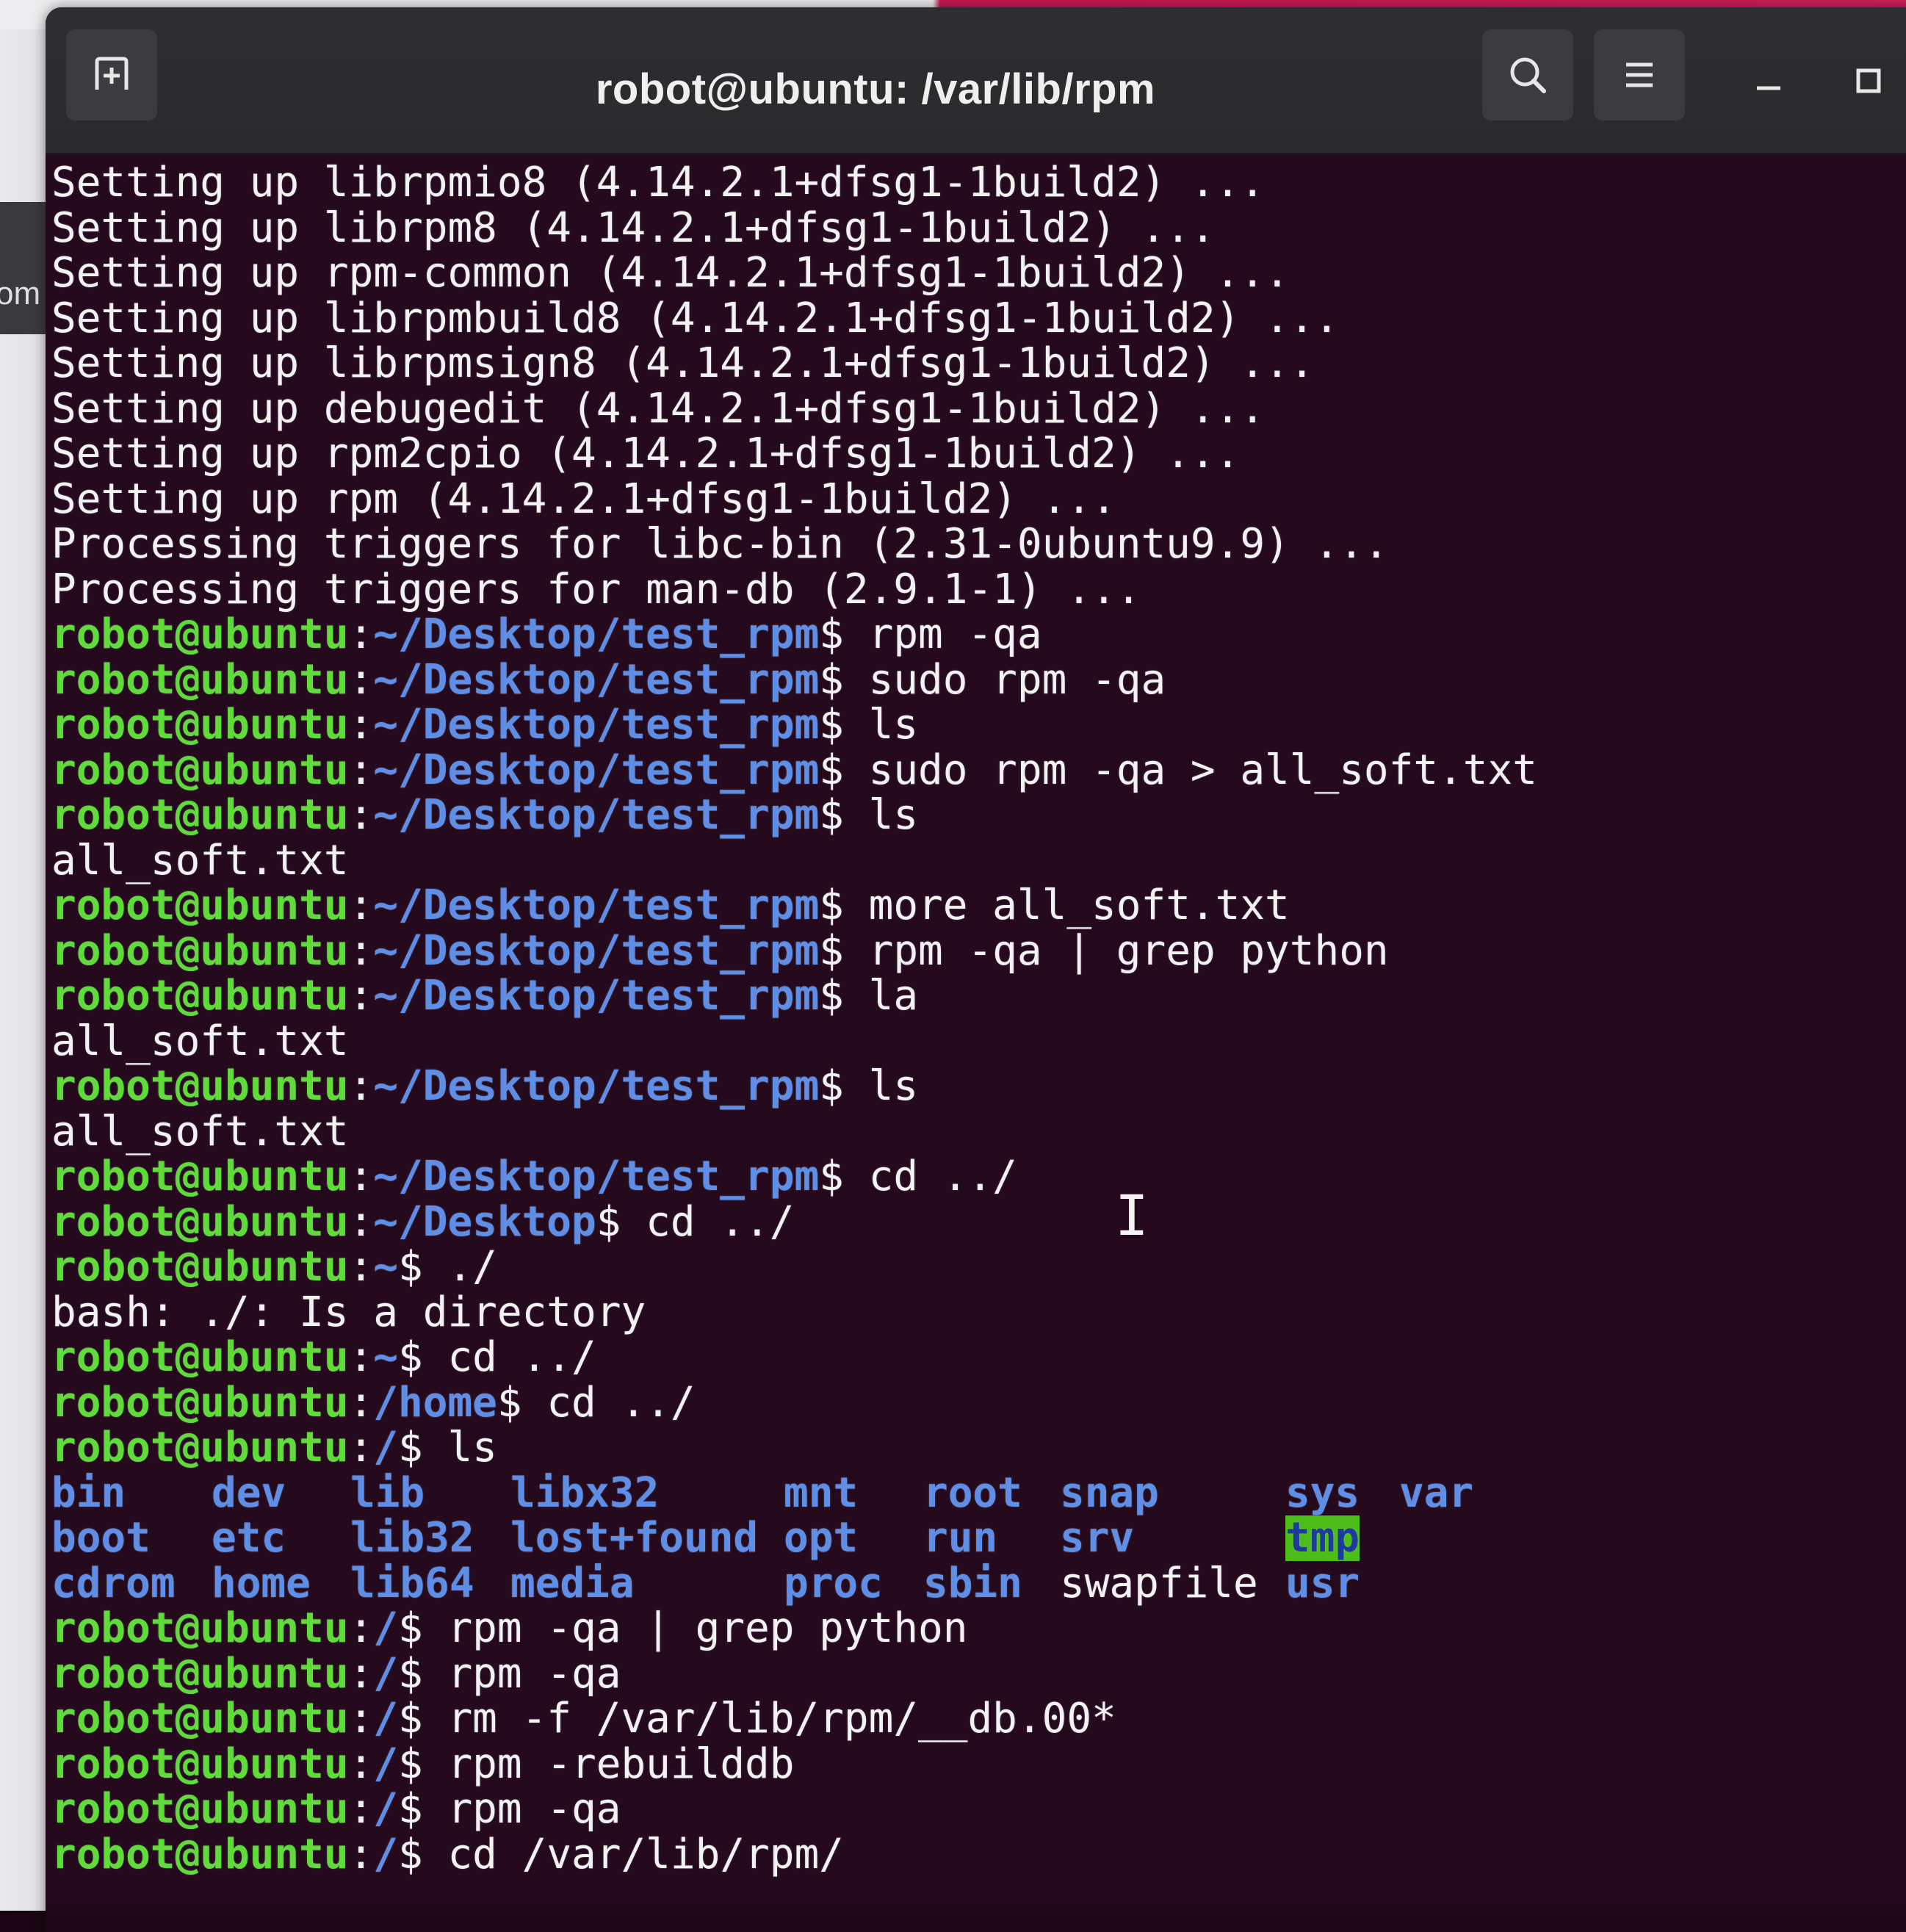 Image resolution: width=1906 pixels, height=1932 pixels. I want to click on ls-entry: usr, so click(1323, 1583).